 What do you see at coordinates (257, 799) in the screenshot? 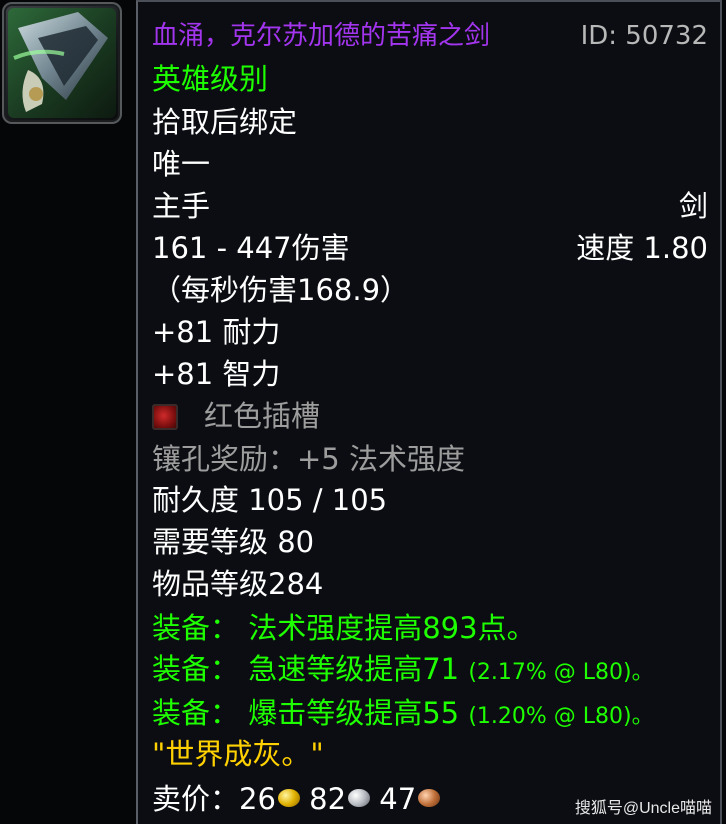
I see `sell-gold-value: 26` at bounding box center [257, 799].